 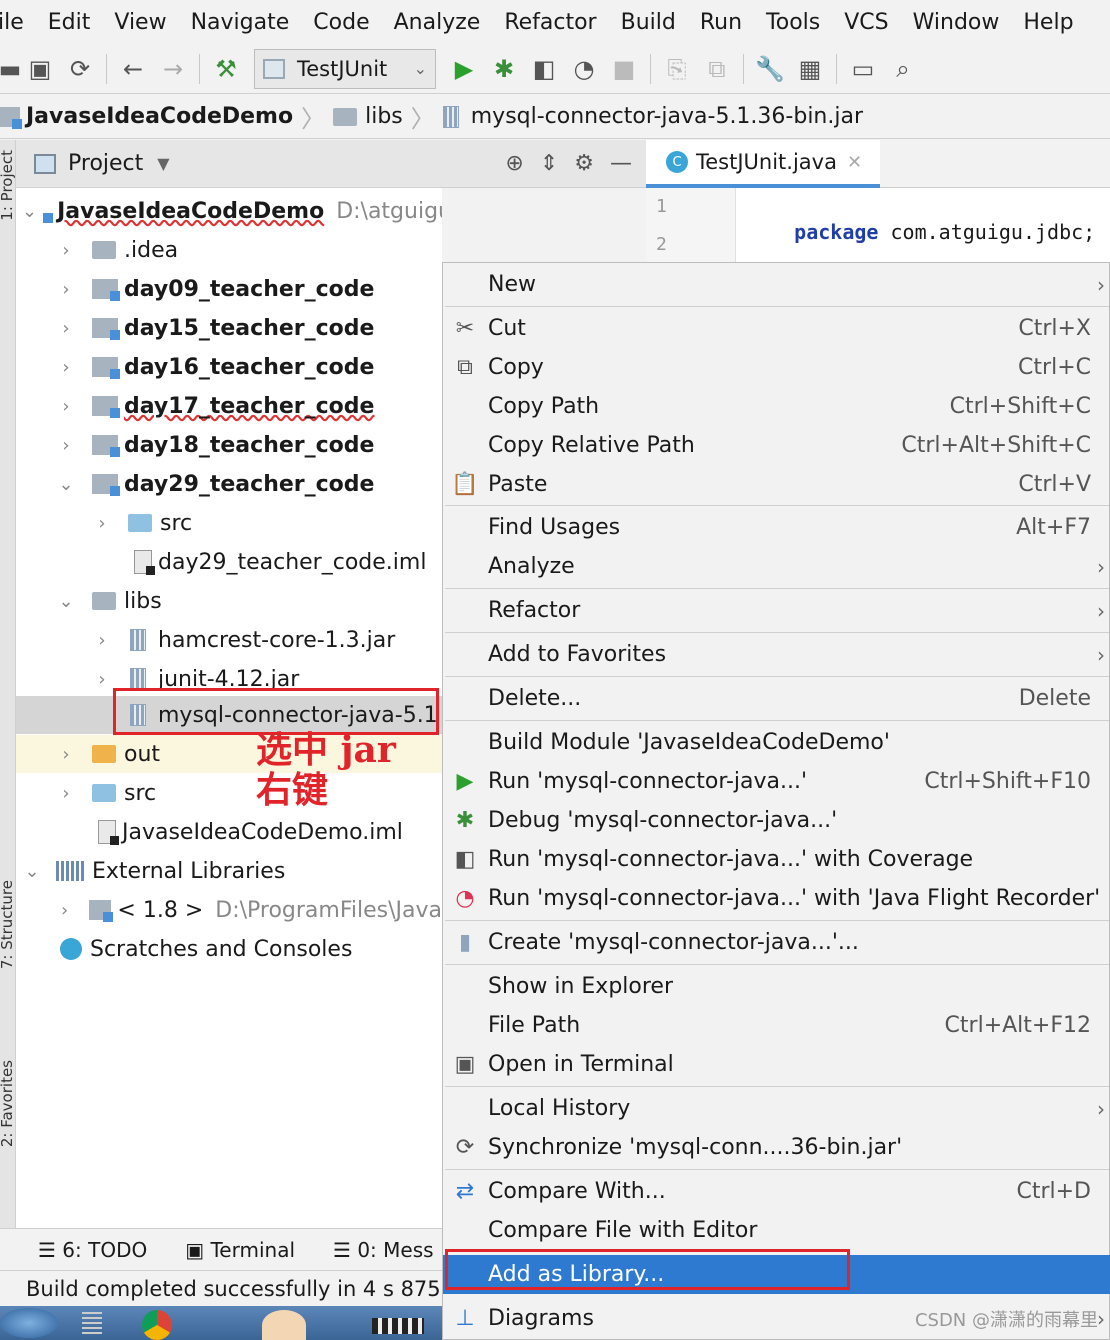 What do you see at coordinates (229, 328) in the screenshot?
I see `tree-item-day15: › day15_teacher_code` at bounding box center [229, 328].